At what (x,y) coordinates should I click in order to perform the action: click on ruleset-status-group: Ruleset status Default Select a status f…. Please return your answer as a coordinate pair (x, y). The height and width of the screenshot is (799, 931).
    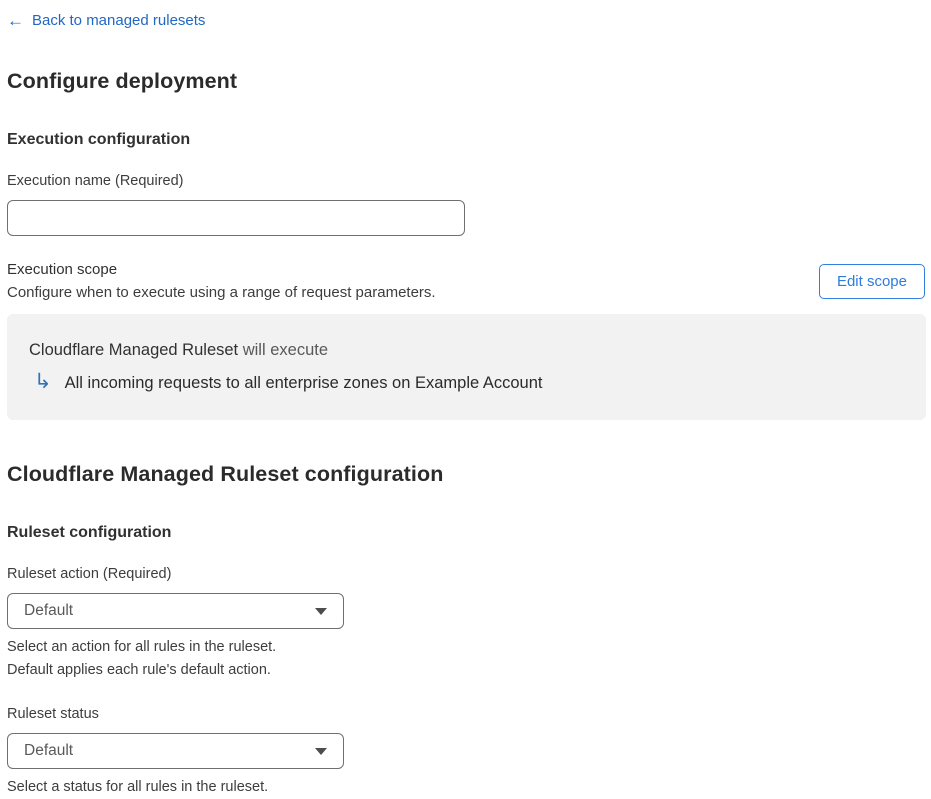
    Looking at the image, I should click on (466, 752).